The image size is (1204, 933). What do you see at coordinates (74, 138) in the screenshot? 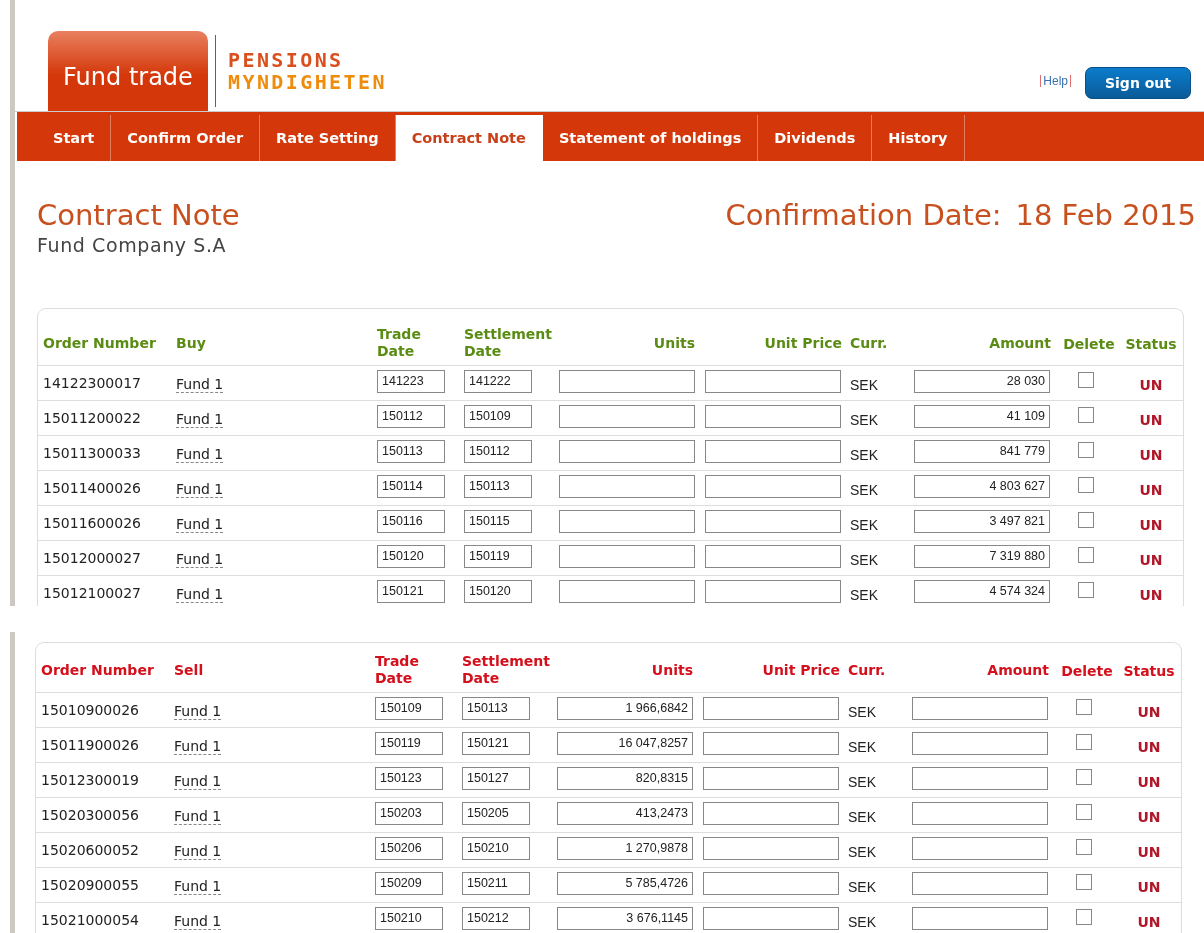
I see `nav-tab: Start` at bounding box center [74, 138].